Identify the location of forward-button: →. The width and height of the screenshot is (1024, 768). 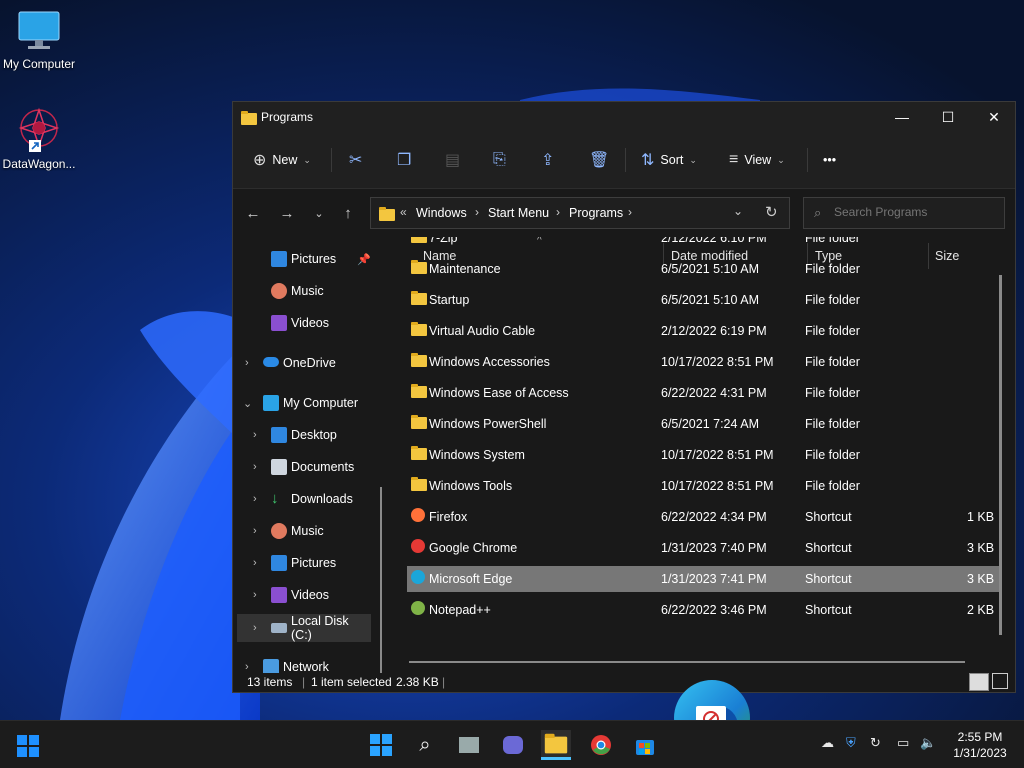
(287, 213).